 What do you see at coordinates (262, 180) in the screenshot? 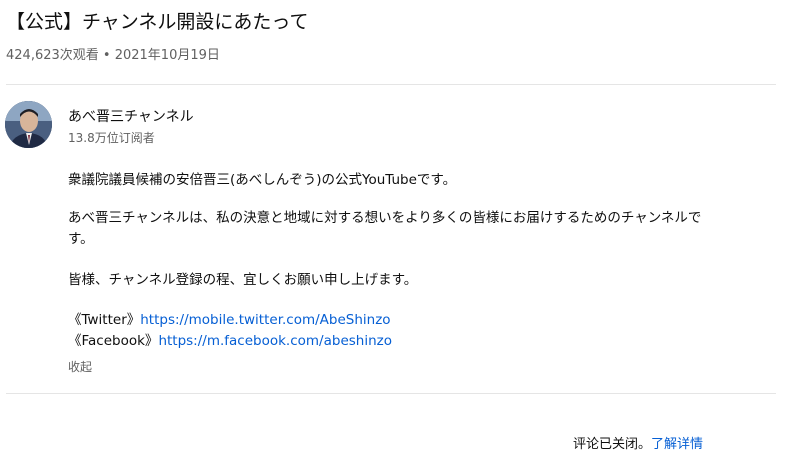
I see `description-line: 衆議院議員候補の安倍晋三(あべしんぞう)の公式YouTubeです。` at bounding box center [262, 180].